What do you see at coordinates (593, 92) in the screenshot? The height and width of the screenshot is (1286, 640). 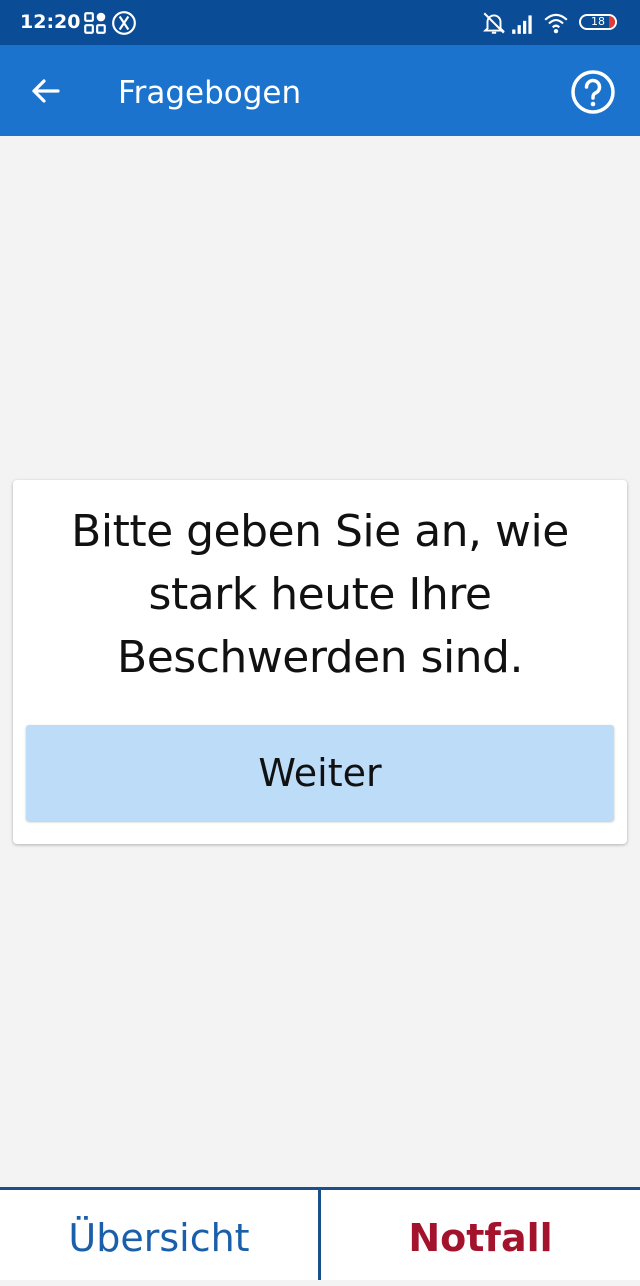 I see `help-circle-icon` at bounding box center [593, 92].